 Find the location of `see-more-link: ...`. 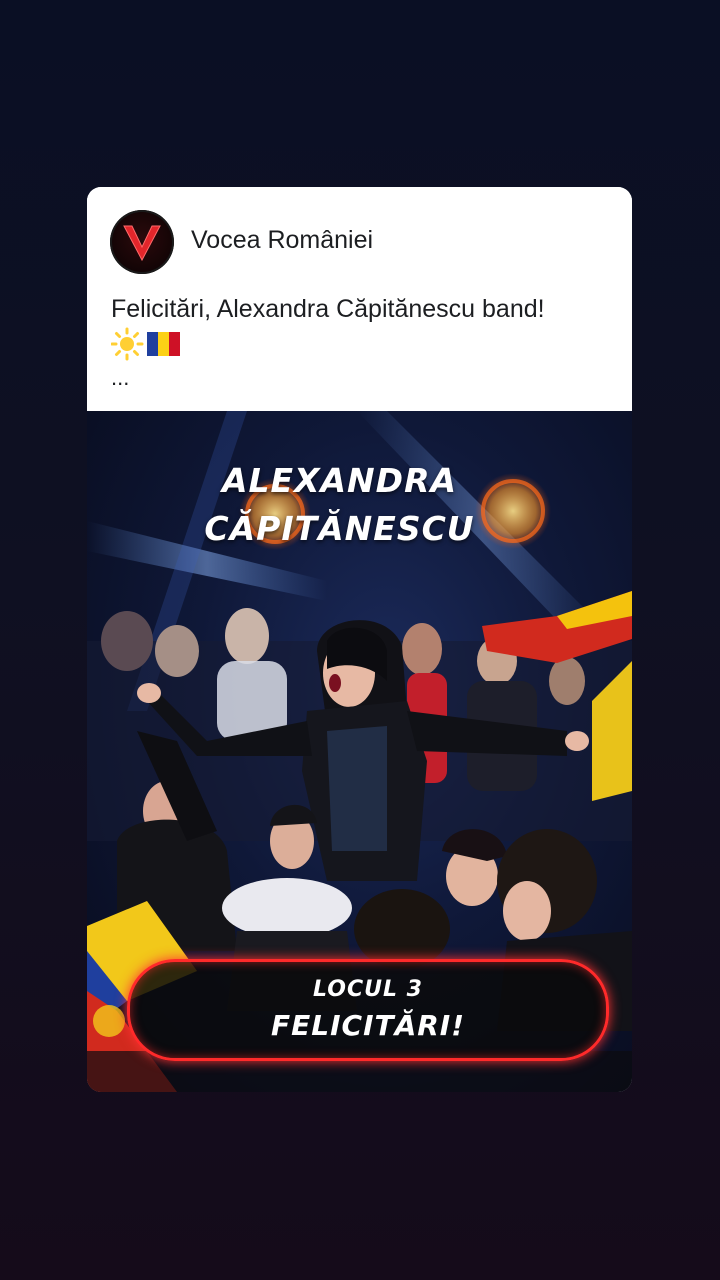

see-more-link: ... is located at coordinates (120, 378).